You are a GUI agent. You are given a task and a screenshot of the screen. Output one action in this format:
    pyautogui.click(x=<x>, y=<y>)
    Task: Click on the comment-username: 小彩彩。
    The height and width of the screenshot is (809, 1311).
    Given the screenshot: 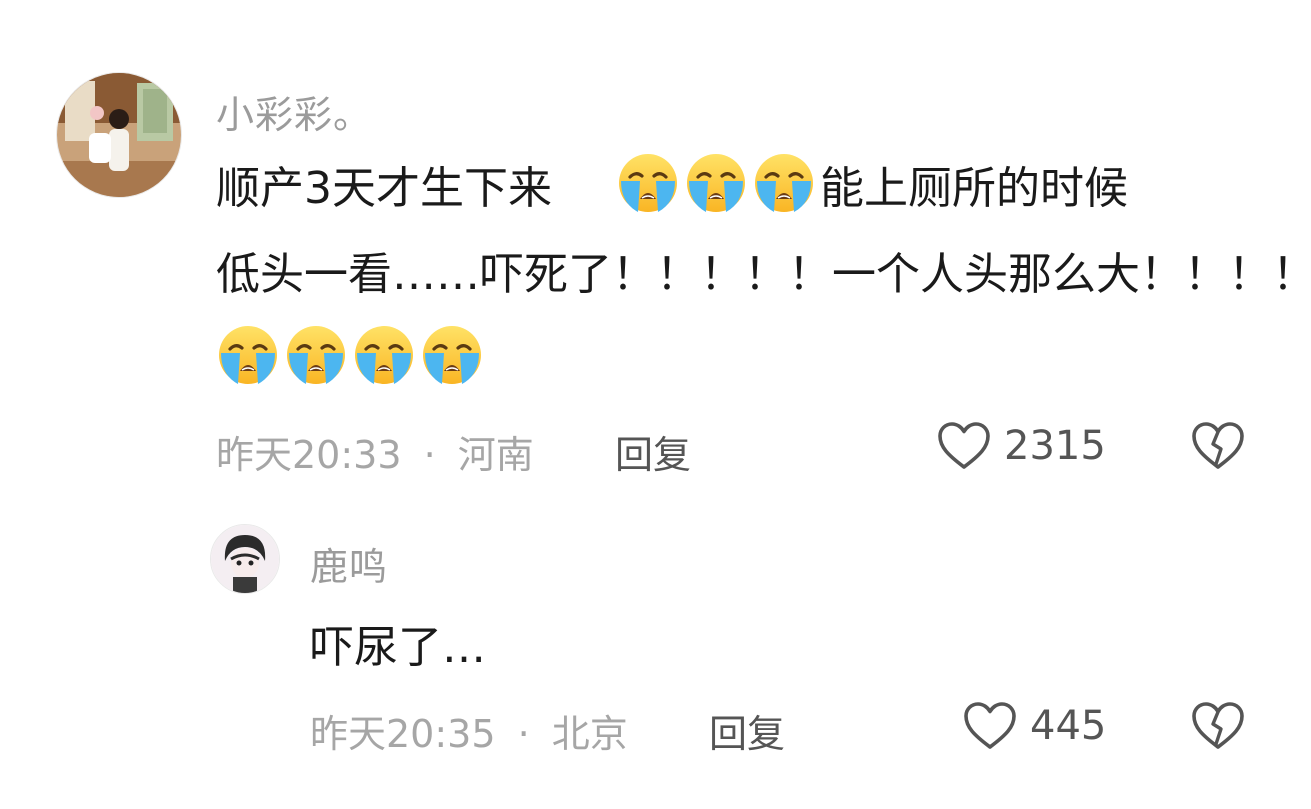 What is the action you would take?
    pyautogui.click(x=294, y=111)
    